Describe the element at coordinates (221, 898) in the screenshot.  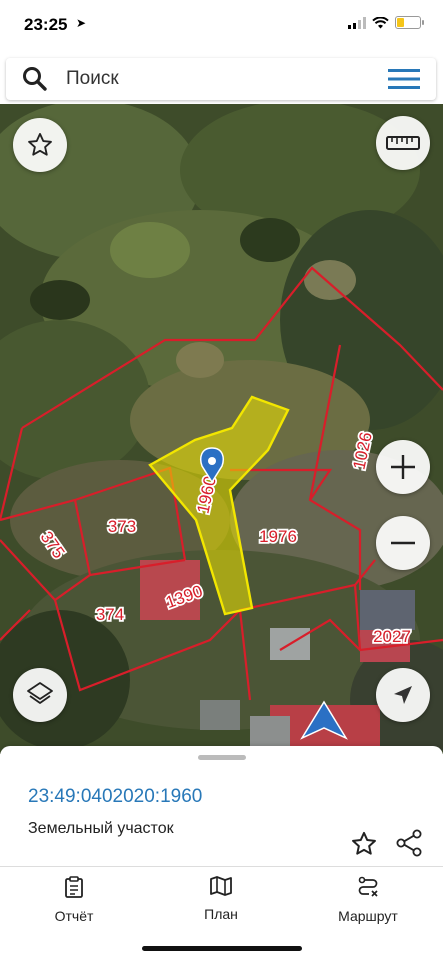
I see `tab-plan: План` at that location.